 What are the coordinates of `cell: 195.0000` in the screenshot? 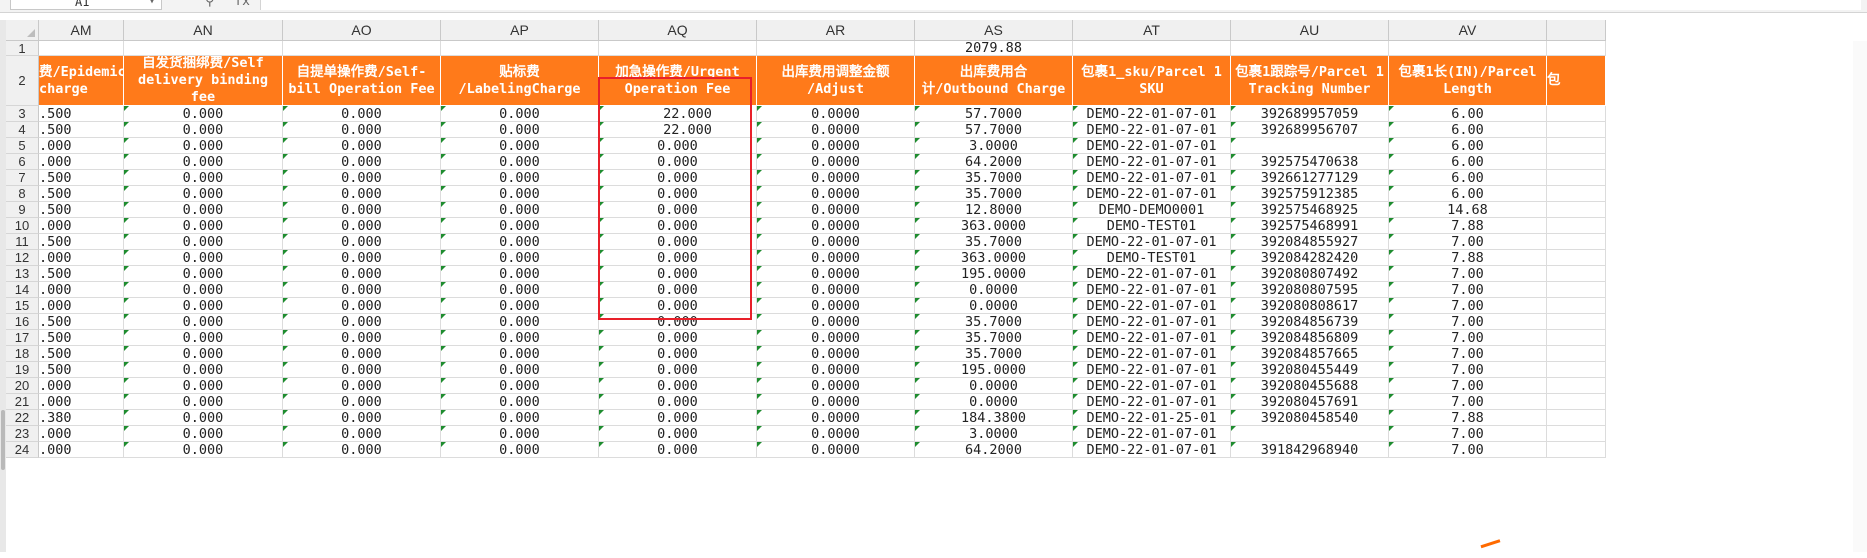 It's located at (994, 370).